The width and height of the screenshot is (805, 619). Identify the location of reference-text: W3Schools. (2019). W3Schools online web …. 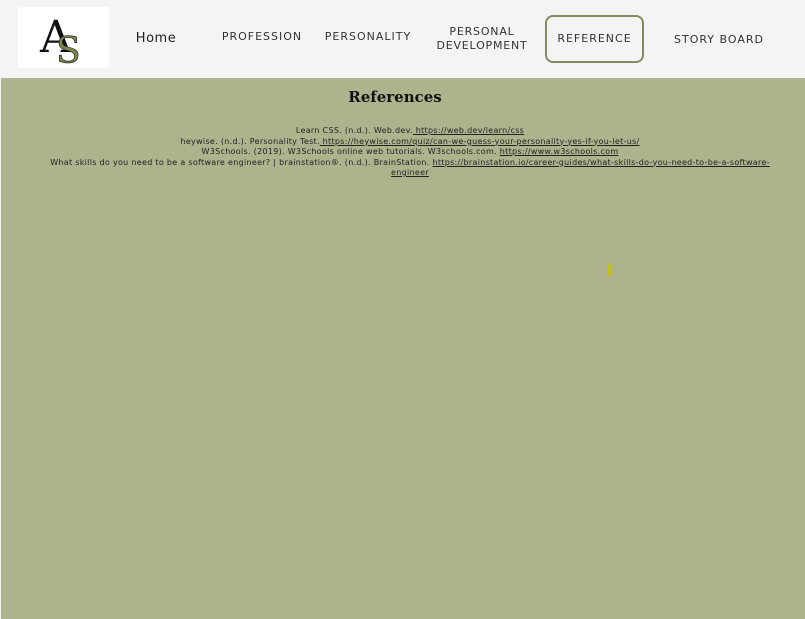
(349, 151).